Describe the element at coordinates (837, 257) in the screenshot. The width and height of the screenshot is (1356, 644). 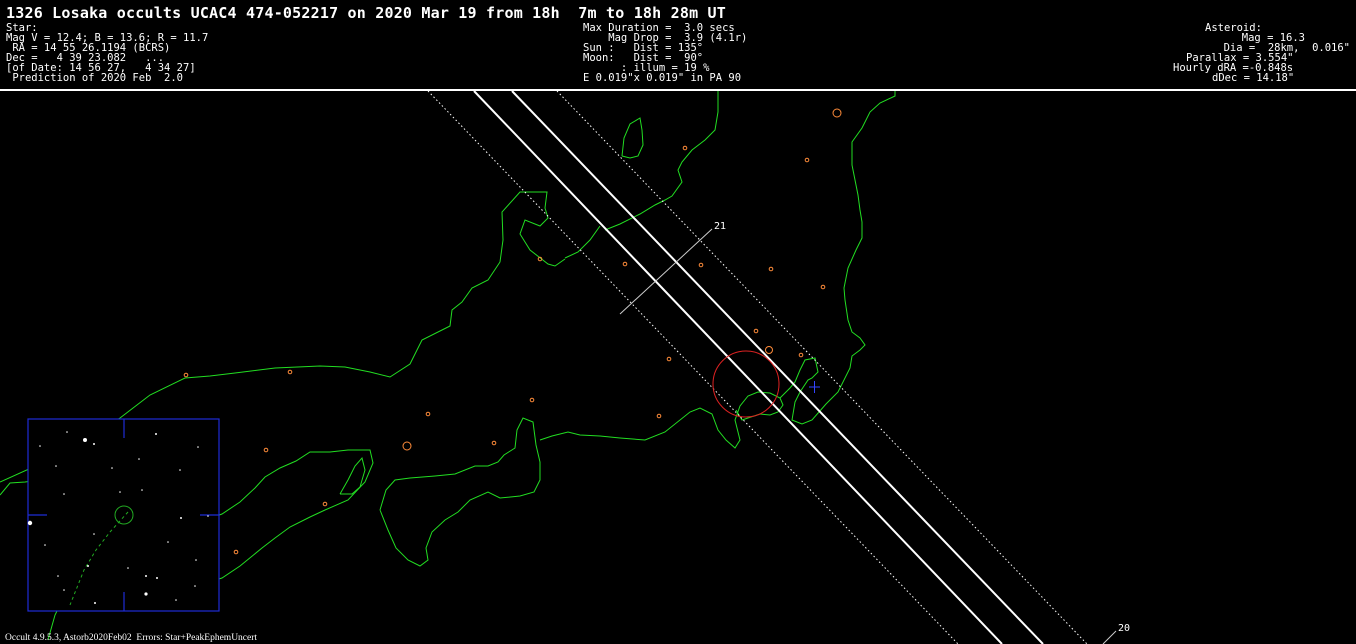
I see `coastline-kanto` at that location.